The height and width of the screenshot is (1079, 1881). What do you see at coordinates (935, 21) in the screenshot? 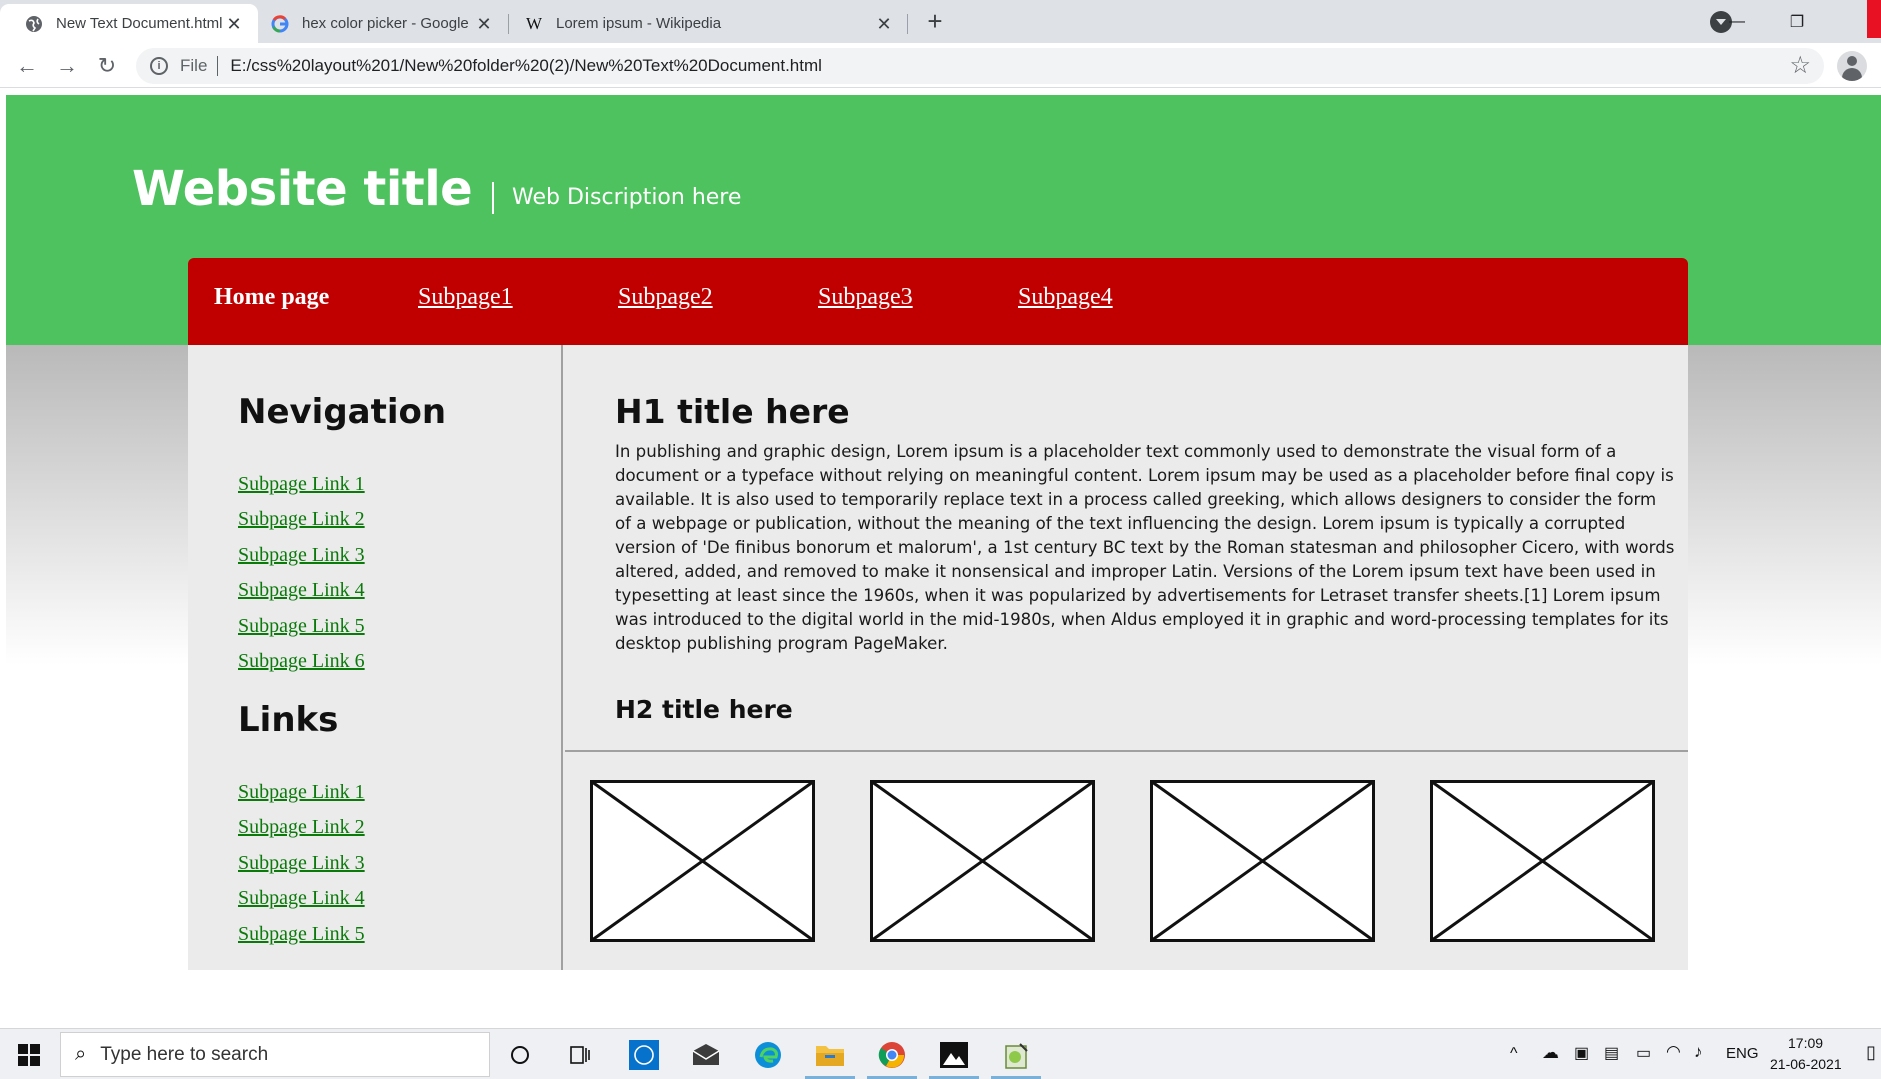
I see `new-tab-button: +` at bounding box center [935, 21].